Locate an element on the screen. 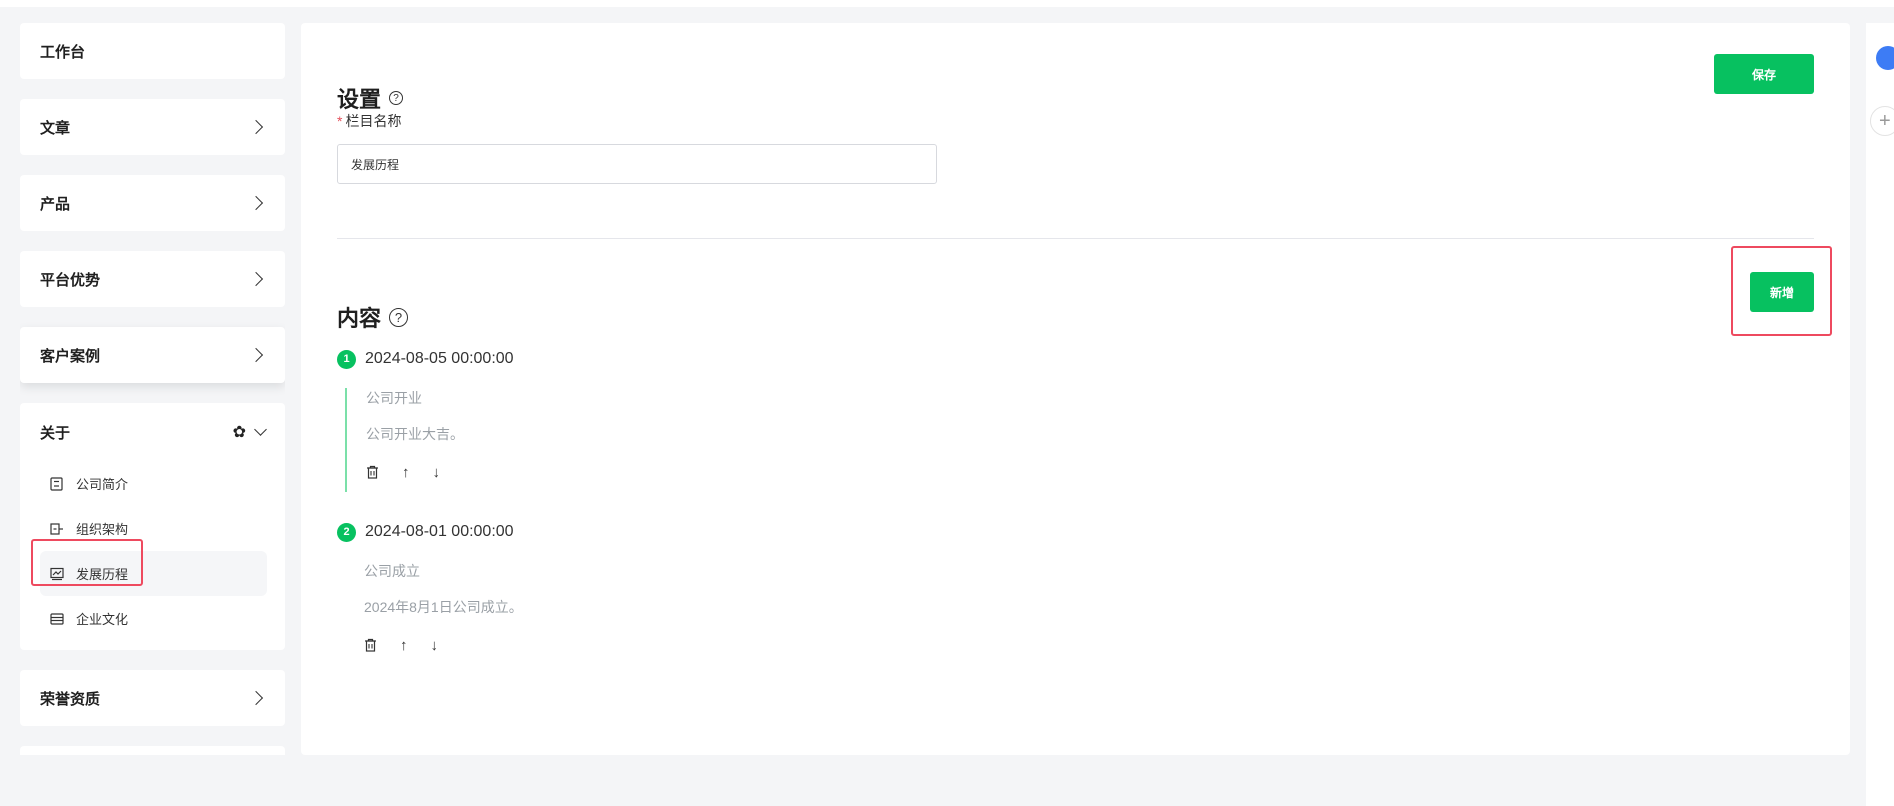 The image size is (1894, 806). column-name-input is located at coordinates (637, 164).